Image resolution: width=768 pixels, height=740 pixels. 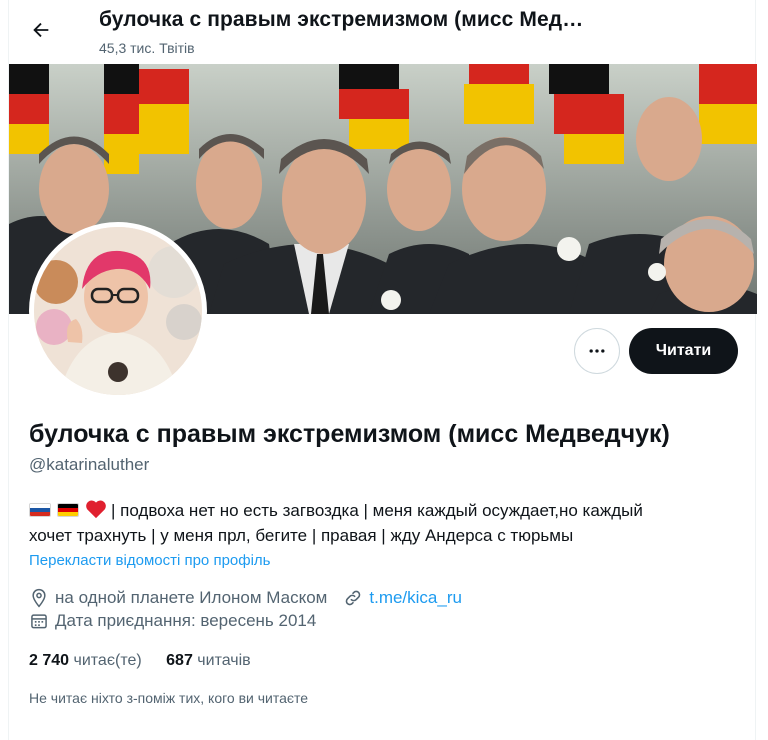 I want to click on calendar-icon, so click(x=39, y=621).